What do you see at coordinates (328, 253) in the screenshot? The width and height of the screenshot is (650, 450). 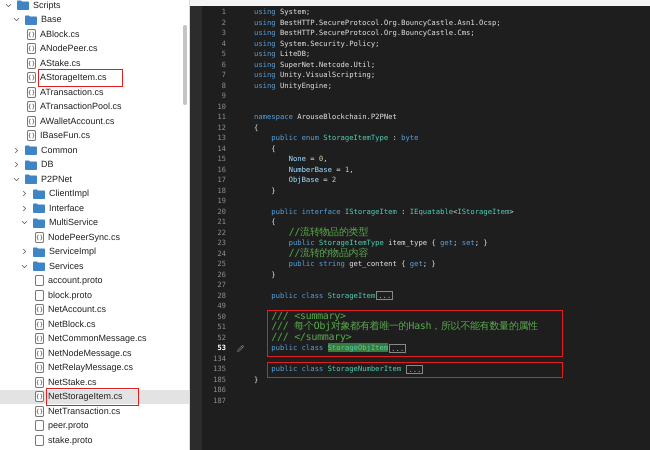 I see `code-line: //流转的物品内容` at bounding box center [328, 253].